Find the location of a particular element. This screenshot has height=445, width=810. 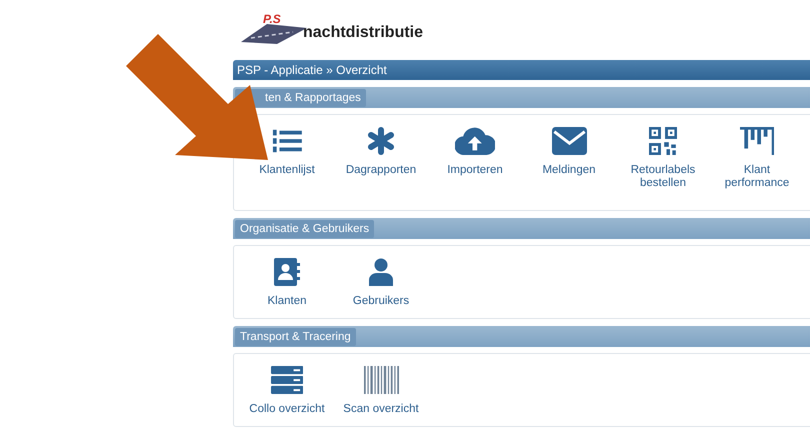

server-stack-icon is located at coordinates (287, 380).